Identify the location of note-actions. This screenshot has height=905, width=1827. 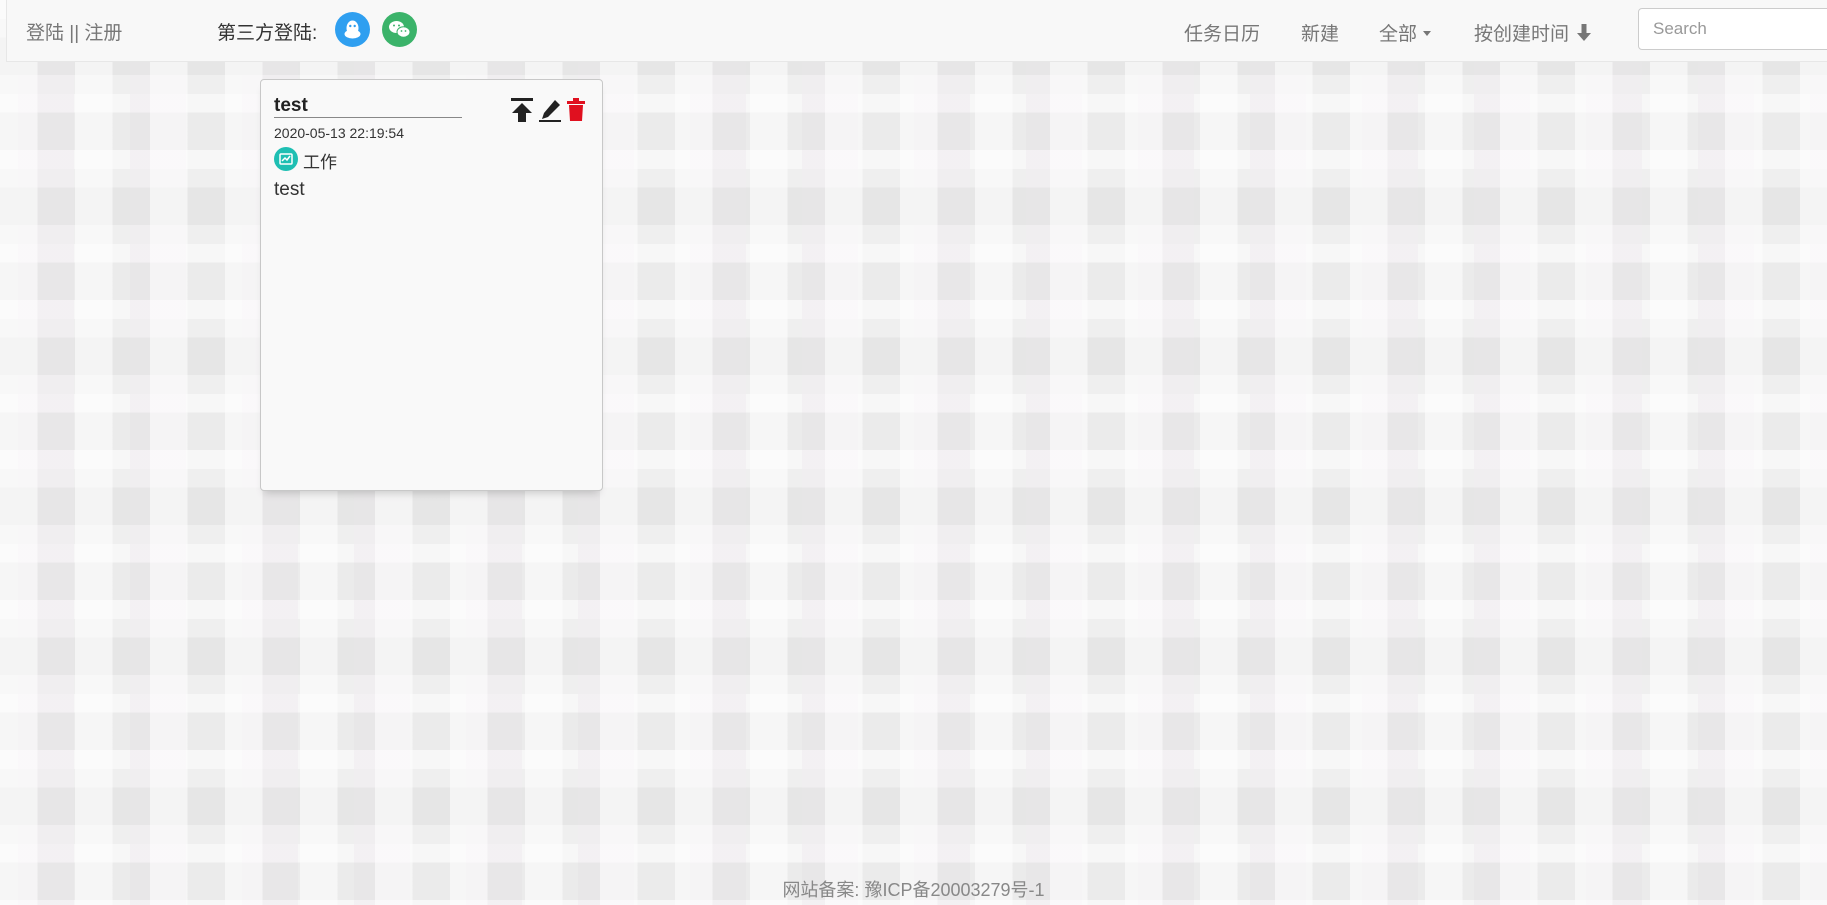
(548, 112).